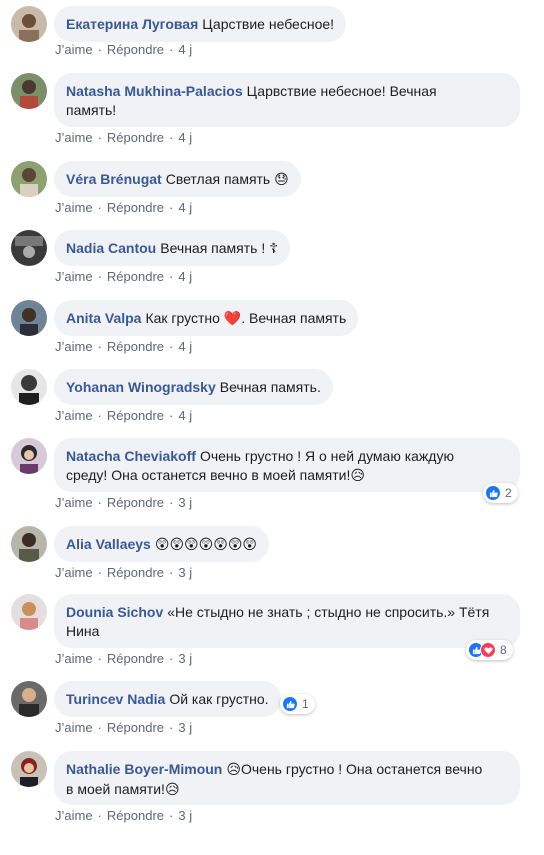 This screenshot has height=855, width=544. I want to click on reaction-summary: 8, so click(489, 650).